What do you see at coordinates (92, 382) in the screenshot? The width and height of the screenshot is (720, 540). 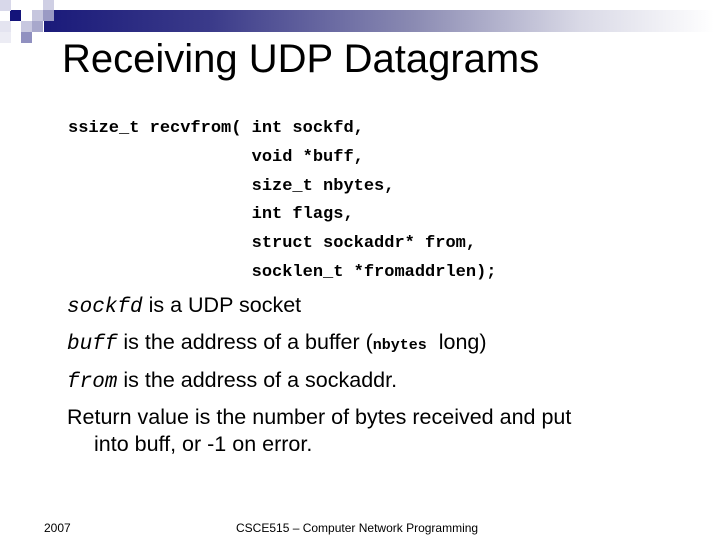 I see `param-name: from` at bounding box center [92, 382].